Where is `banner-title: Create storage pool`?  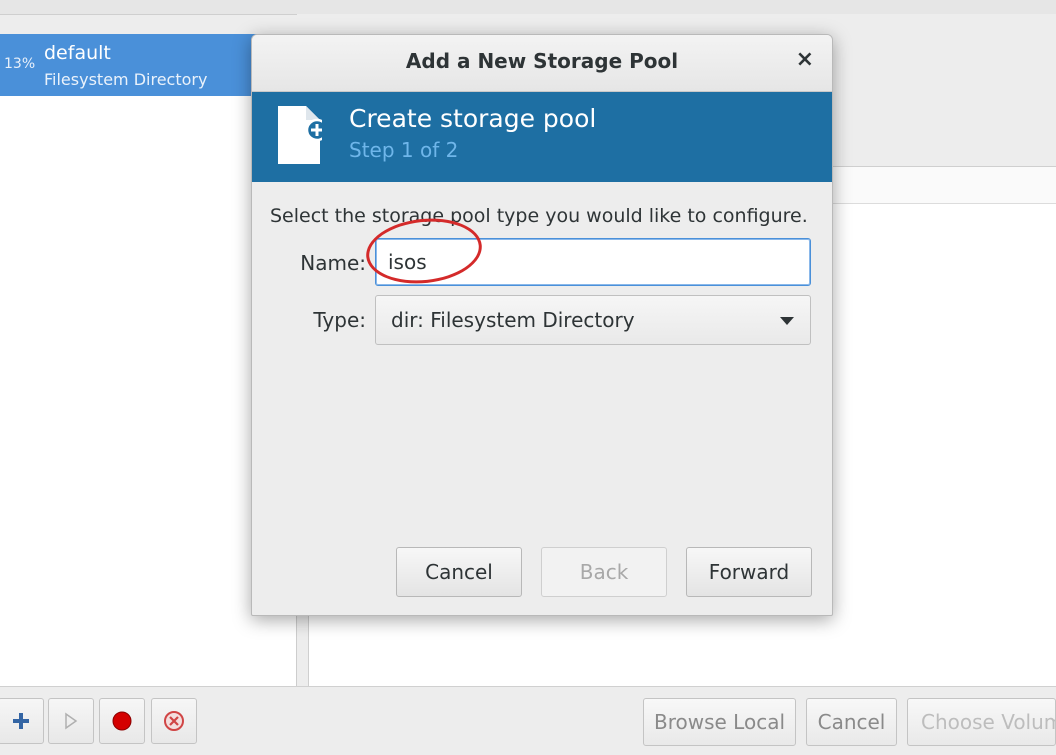
banner-title: Create storage pool is located at coordinates (473, 118).